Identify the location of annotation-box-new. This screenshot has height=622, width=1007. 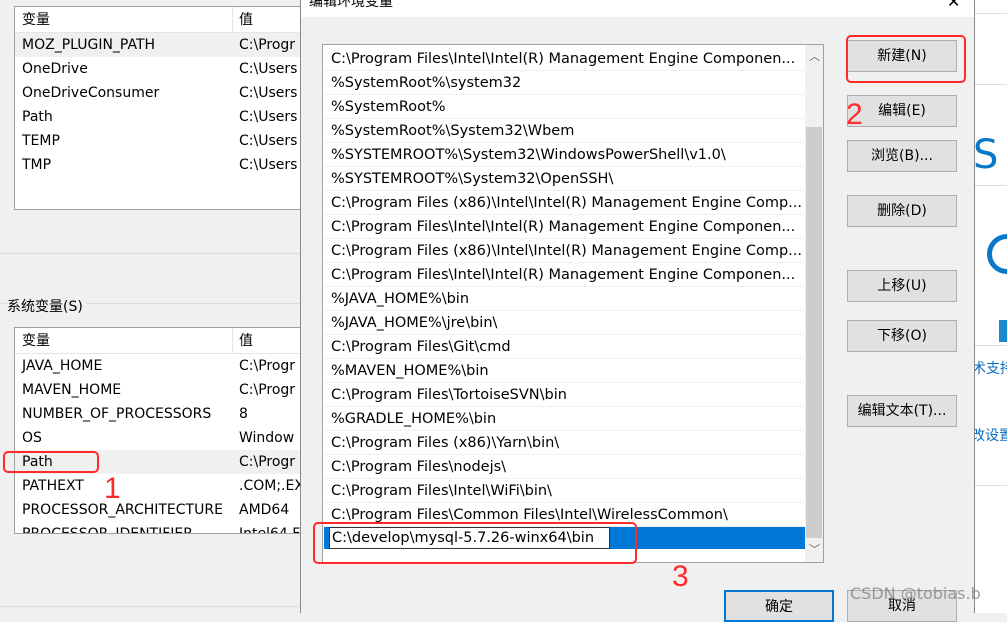
(906, 59).